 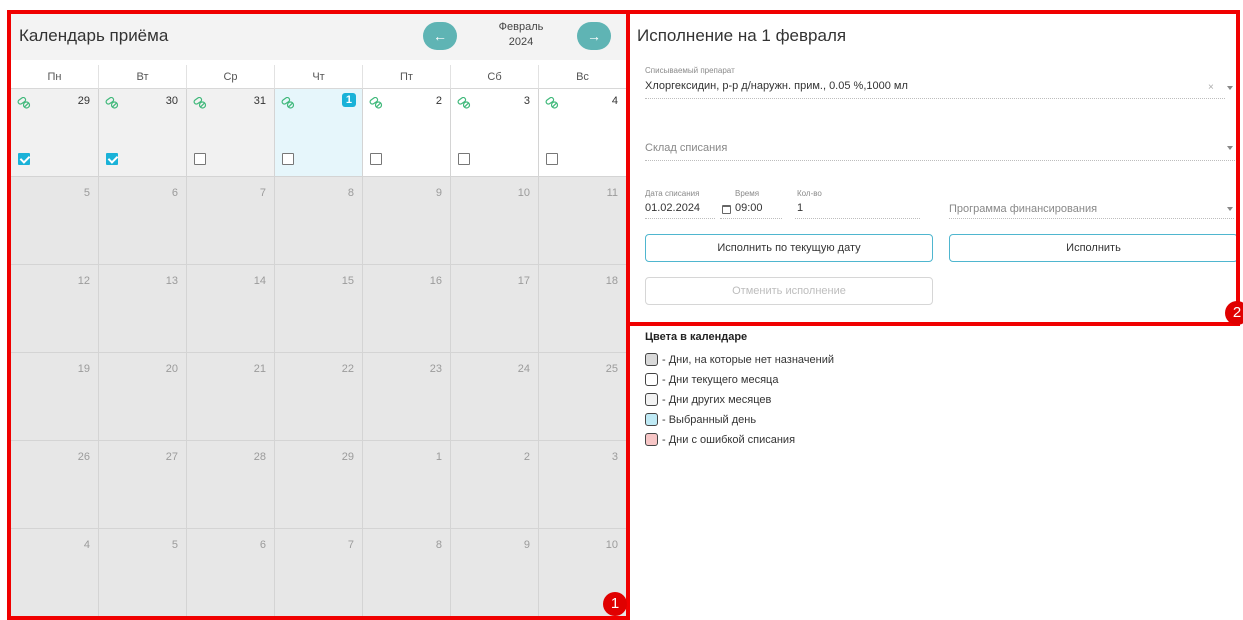 I want to click on day-number: 12, so click(x=83, y=281).